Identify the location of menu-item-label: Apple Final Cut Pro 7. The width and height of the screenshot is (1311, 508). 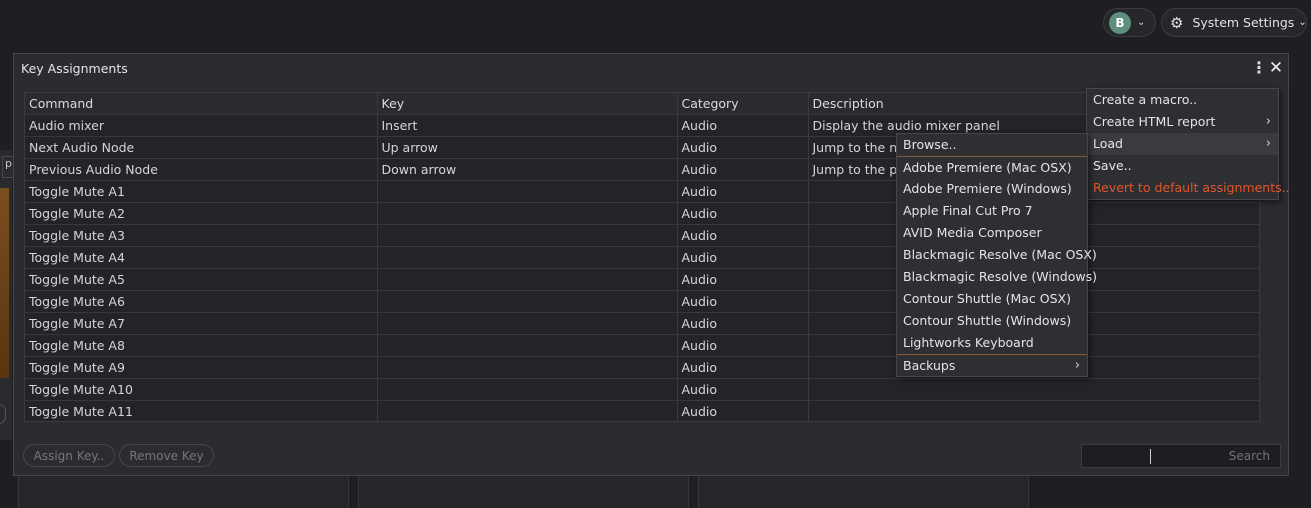
(968, 210).